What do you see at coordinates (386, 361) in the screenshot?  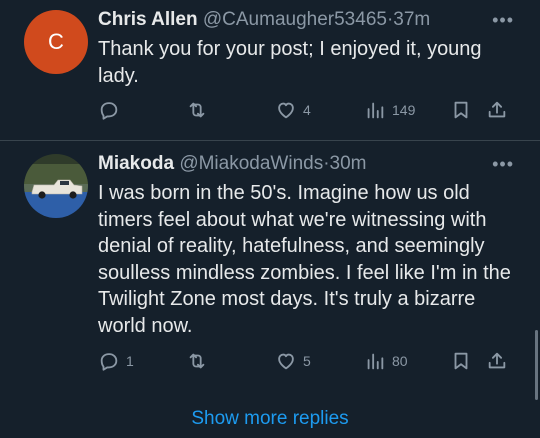 I see `views-button: 80` at bounding box center [386, 361].